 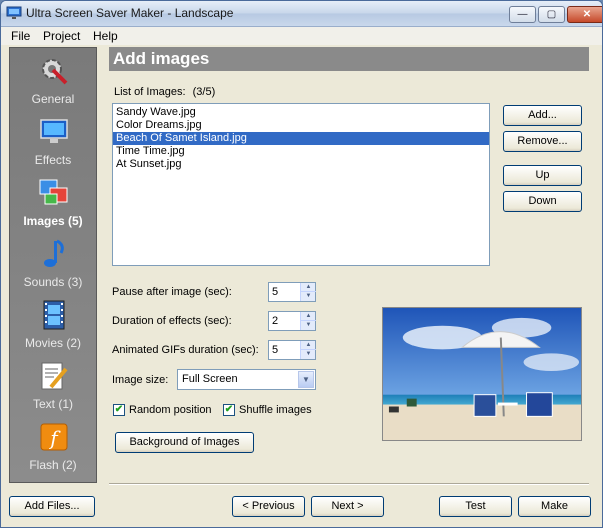 What do you see at coordinates (204, 92) in the screenshot?
I see `list-count: (3/5)` at bounding box center [204, 92].